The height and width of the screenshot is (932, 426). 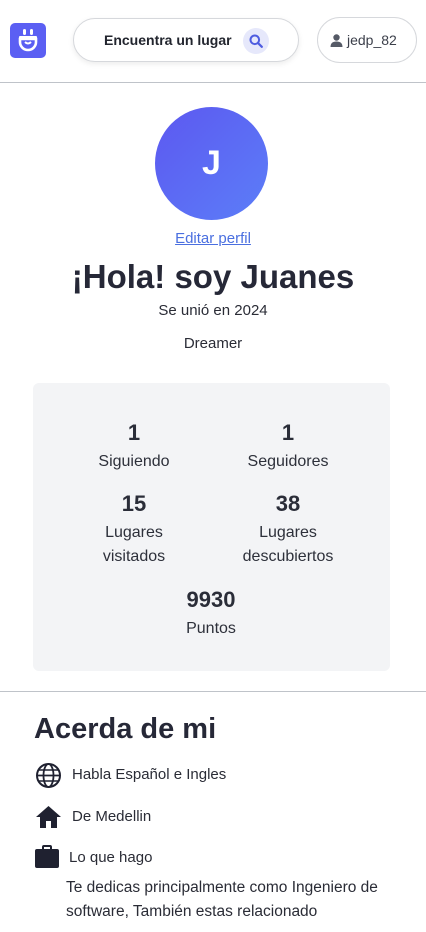 I want to click on joined-date: Se unió en 2024, so click(x=213, y=310).